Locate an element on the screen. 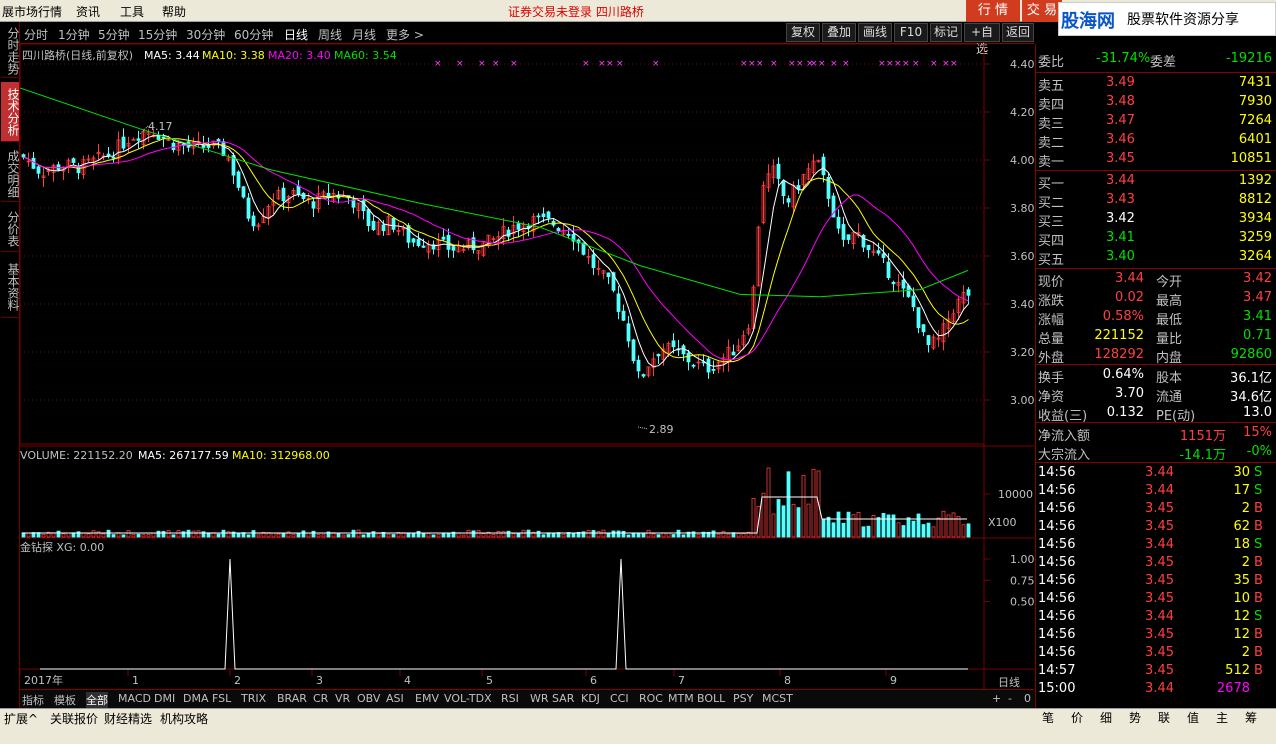 Image resolution: width=1276 pixels, height=744 pixels. quote-tab-5: 值 is located at coordinates (1193, 717).